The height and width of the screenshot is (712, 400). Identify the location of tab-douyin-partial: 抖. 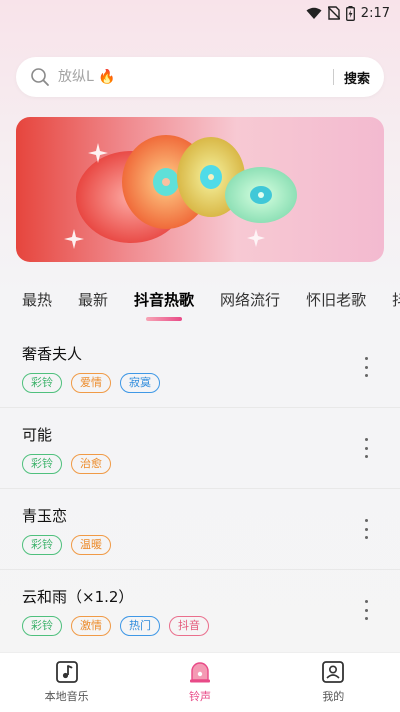
(396, 300).